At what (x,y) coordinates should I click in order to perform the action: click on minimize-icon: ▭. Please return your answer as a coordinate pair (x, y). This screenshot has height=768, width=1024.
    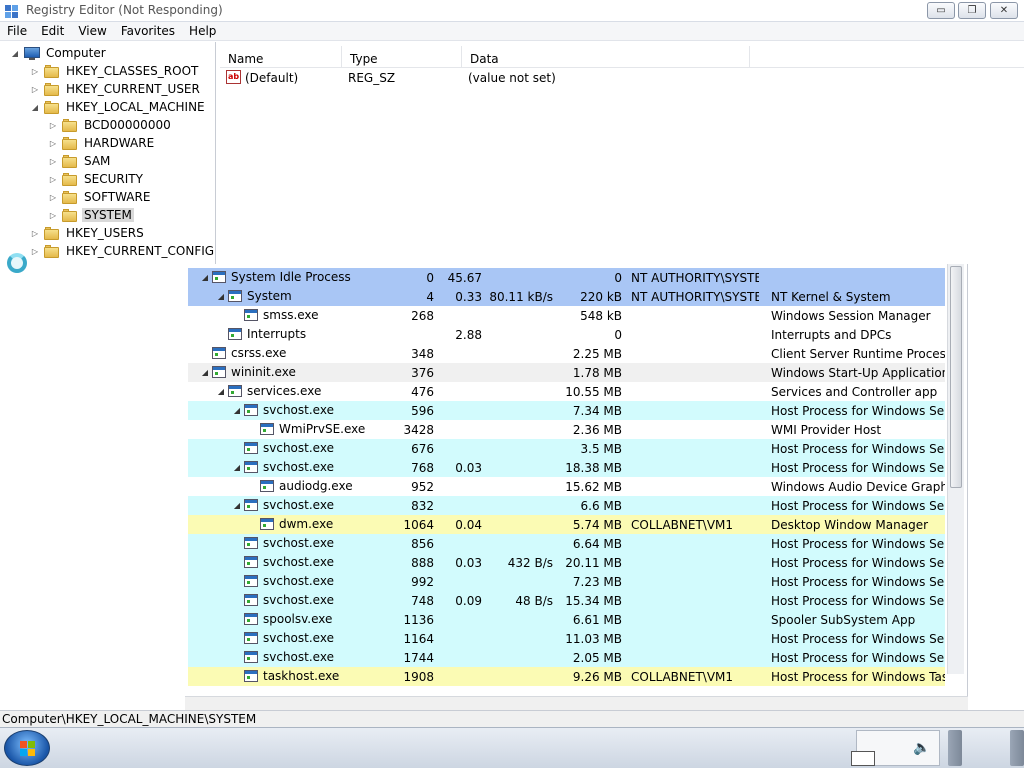
    Looking at the image, I should click on (941, 10).